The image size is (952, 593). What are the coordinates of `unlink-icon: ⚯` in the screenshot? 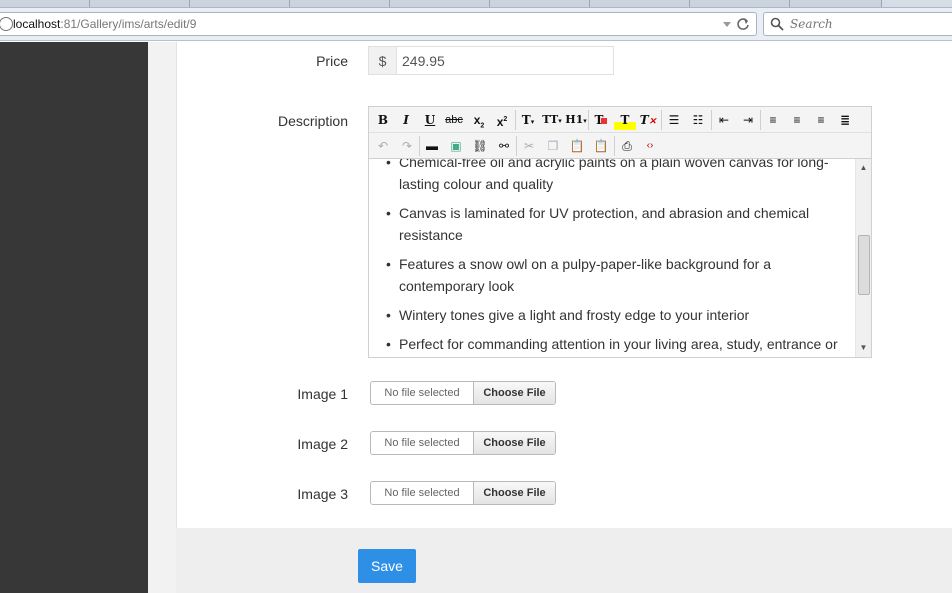 It's located at (504, 146).